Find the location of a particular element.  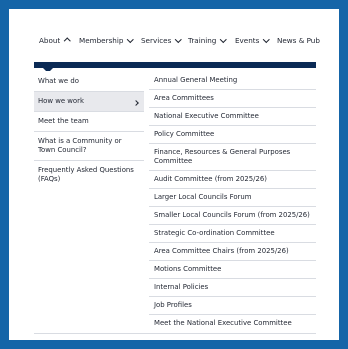

link-label: Annual General Meeting is located at coordinates (196, 80).